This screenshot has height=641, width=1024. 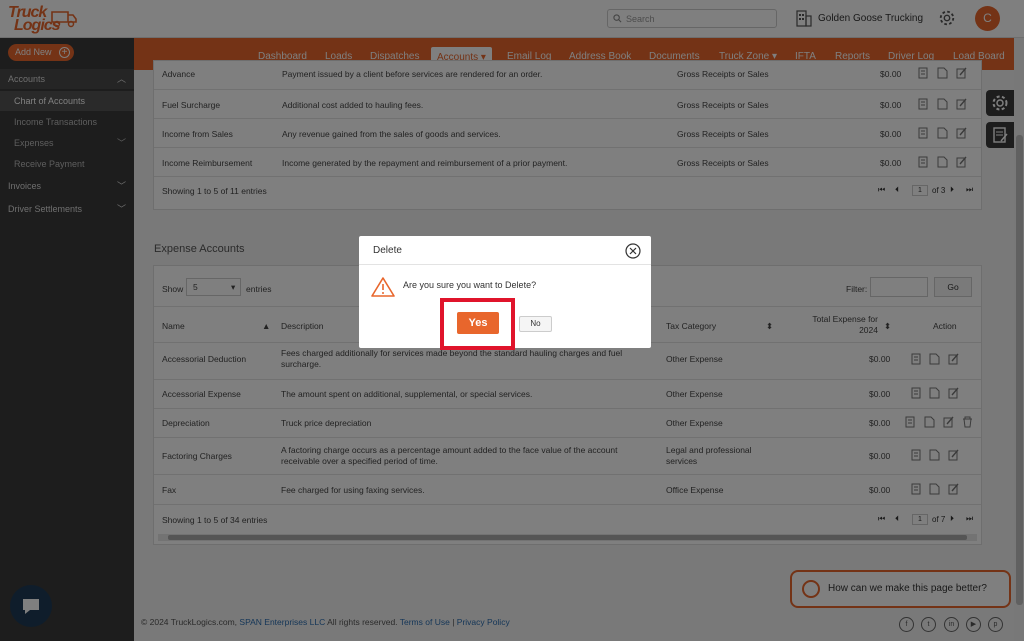 I want to click on close-icon, so click(x=633, y=251).